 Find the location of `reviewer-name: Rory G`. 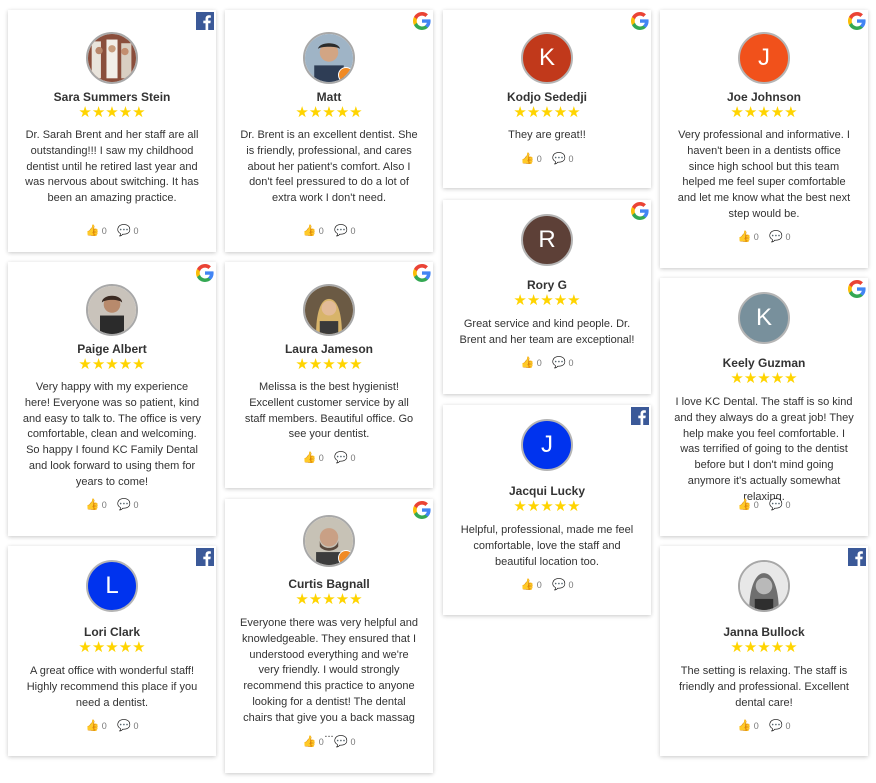

reviewer-name: Rory G is located at coordinates (546, 285).